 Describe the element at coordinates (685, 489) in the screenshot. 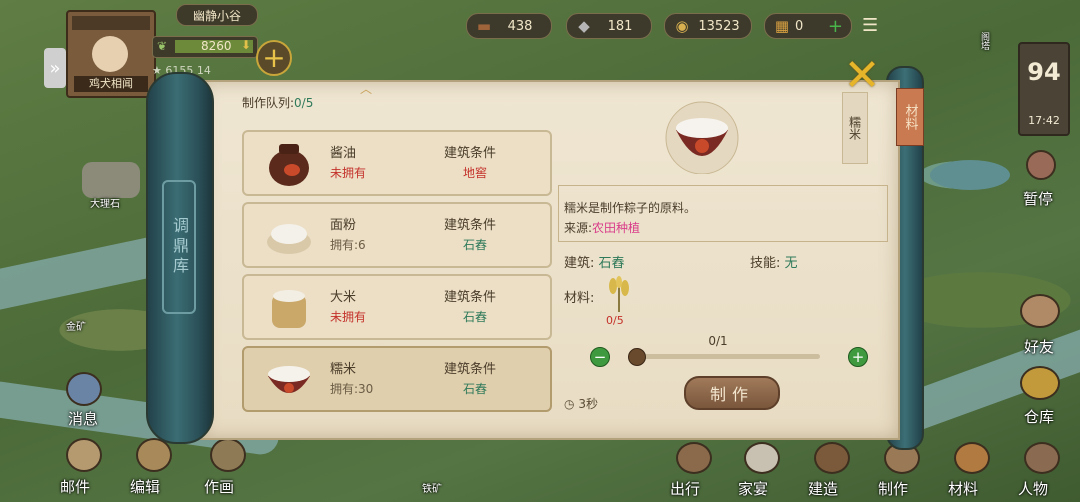

I see `travel-label: 出行` at that location.